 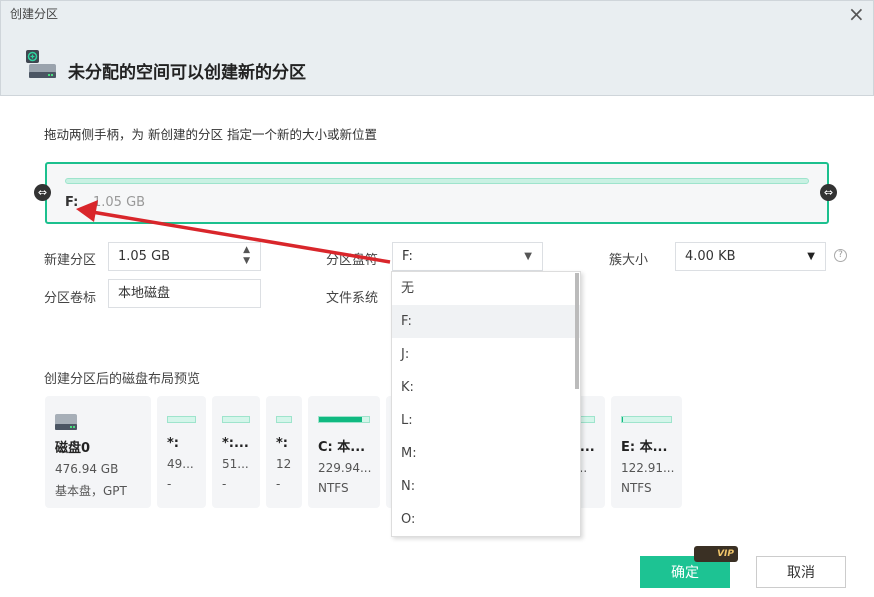 What do you see at coordinates (42, 192) in the screenshot?
I see `left-resize-handle-icon: ⇔` at bounding box center [42, 192].